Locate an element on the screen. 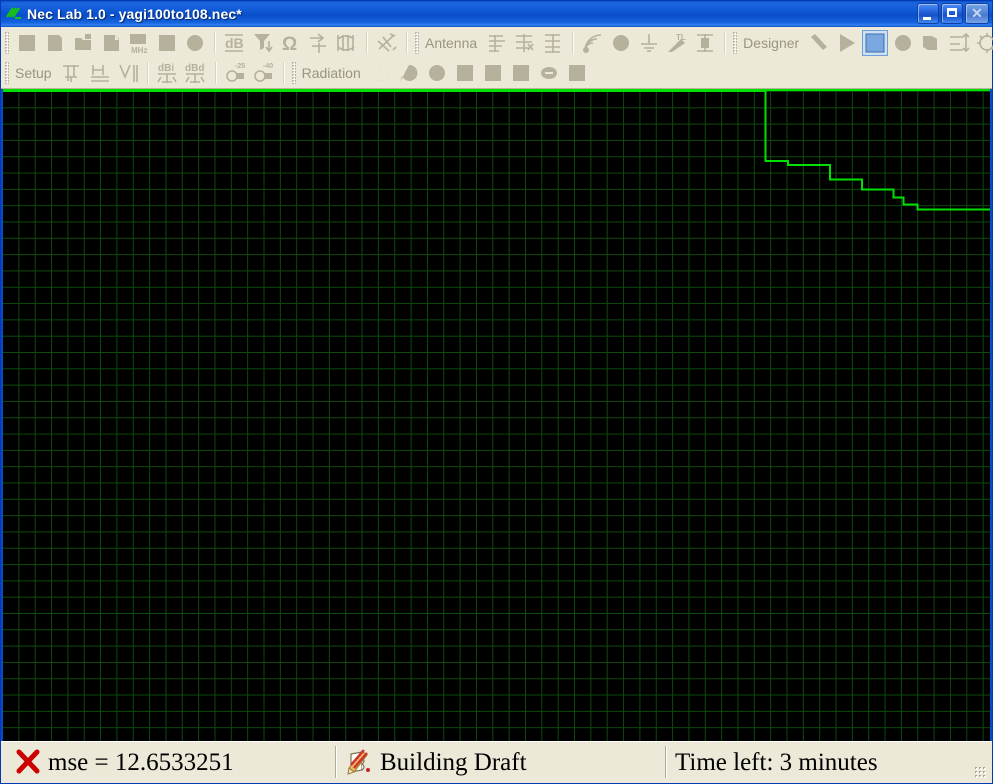  nec-lab-icon is located at coordinates (14, 14).